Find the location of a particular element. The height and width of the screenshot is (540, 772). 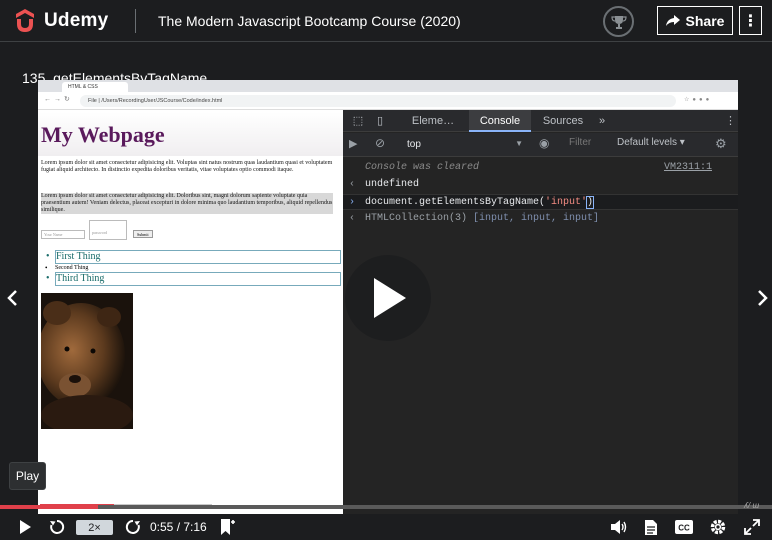

console-command: document.getElementsByTagName('input') is located at coordinates (480, 203).